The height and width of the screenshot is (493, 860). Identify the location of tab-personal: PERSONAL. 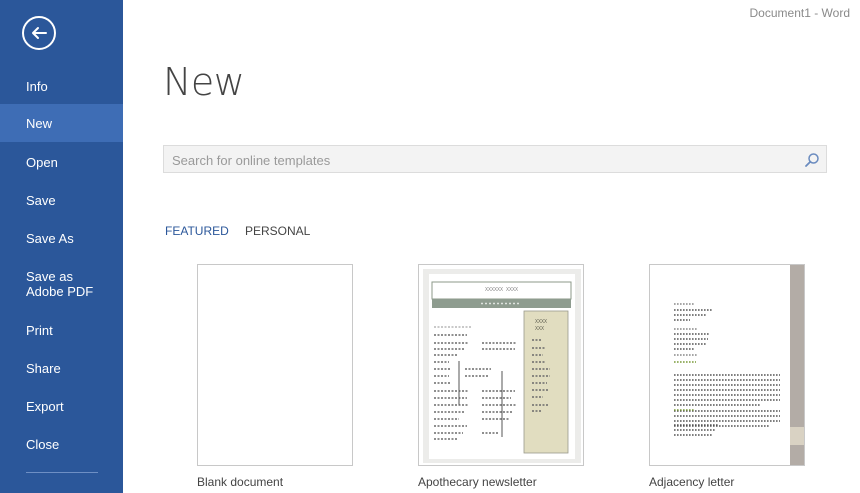
(277, 231).